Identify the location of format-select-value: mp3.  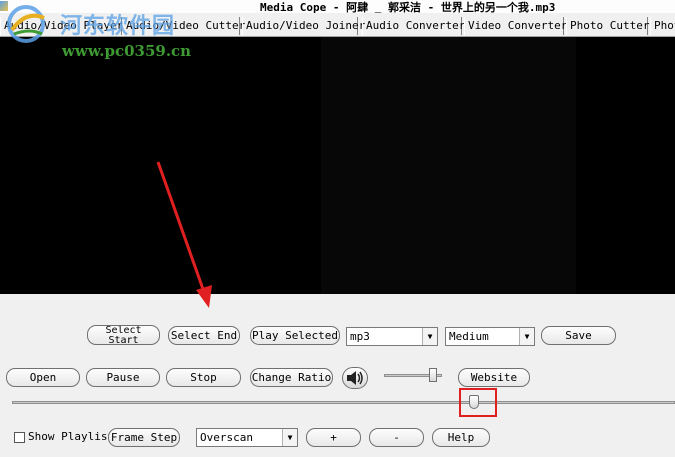
(360, 336).